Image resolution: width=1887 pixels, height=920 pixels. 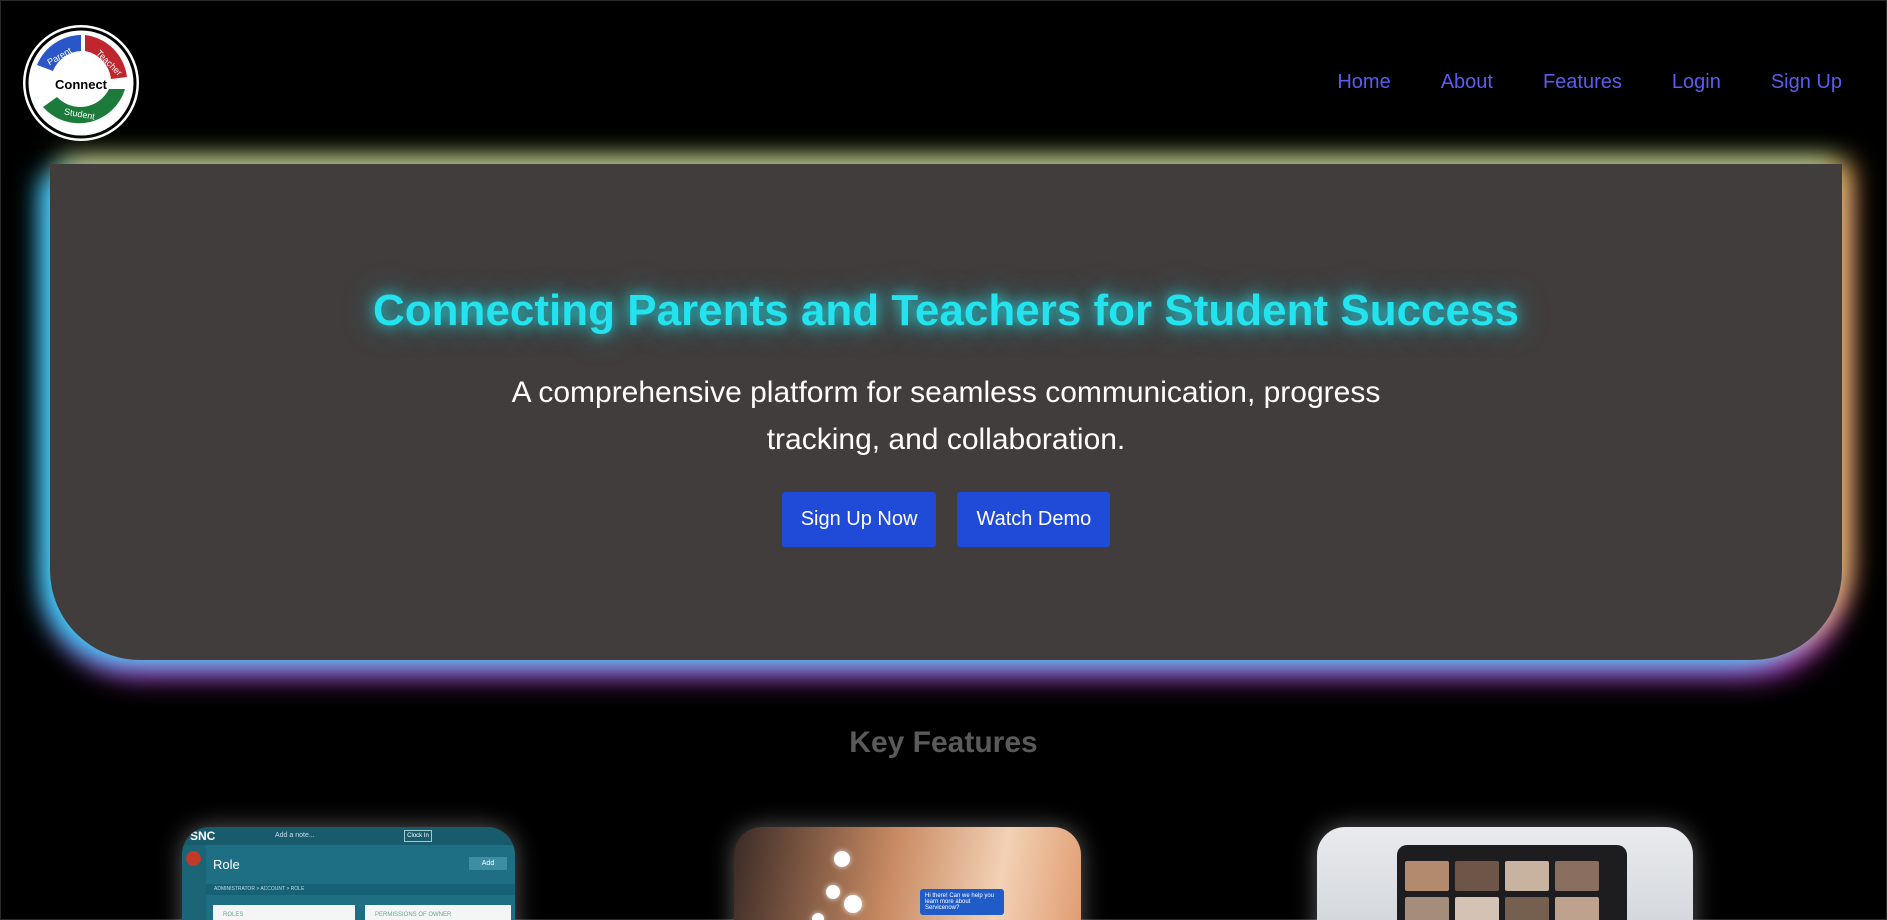 I want to click on nav-features-link: Features, so click(x=1582, y=82).